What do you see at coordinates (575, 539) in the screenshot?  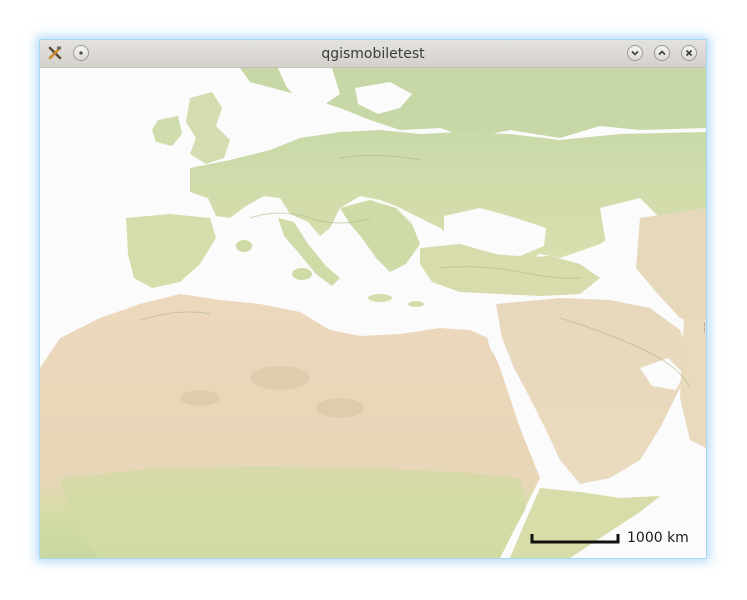 I see `scale-bar-graphic` at bounding box center [575, 539].